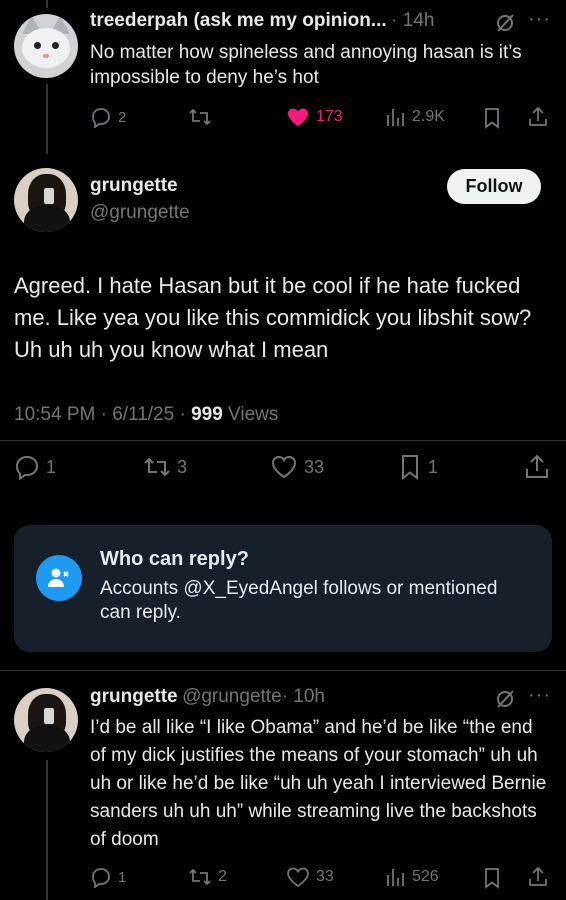 This screenshot has height=900, width=566. I want to click on who-can-reply-title: Who can reply?, so click(174, 559).